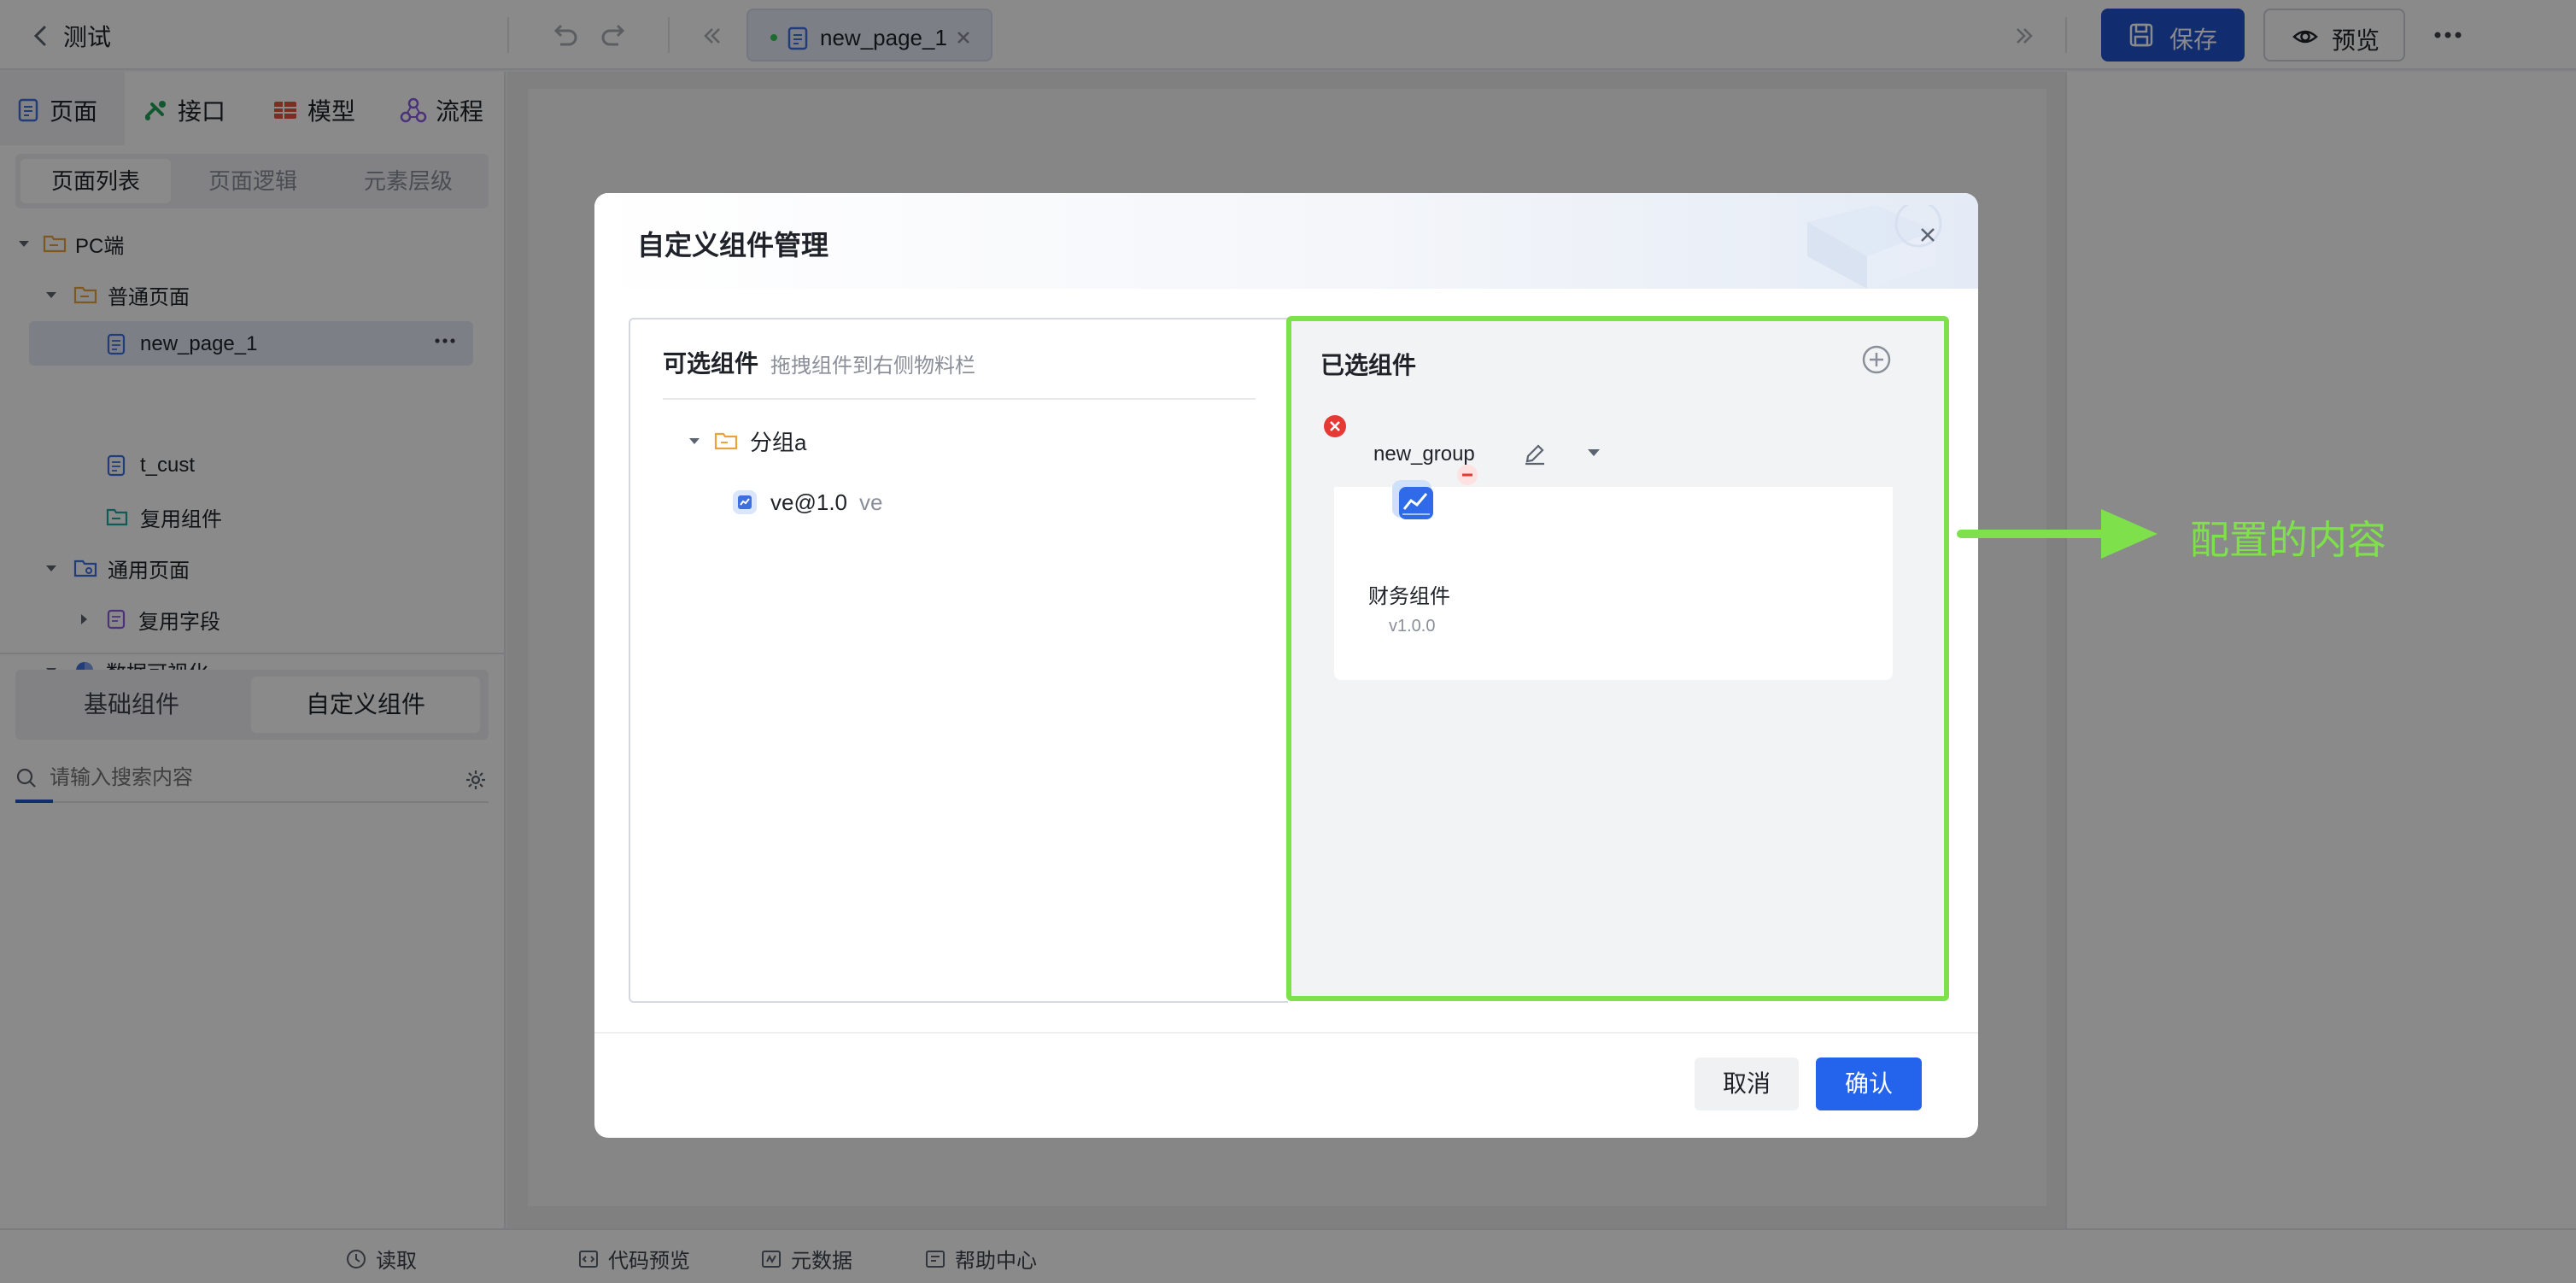  What do you see at coordinates (726, 441) in the screenshot?
I see `folder-icon` at bounding box center [726, 441].